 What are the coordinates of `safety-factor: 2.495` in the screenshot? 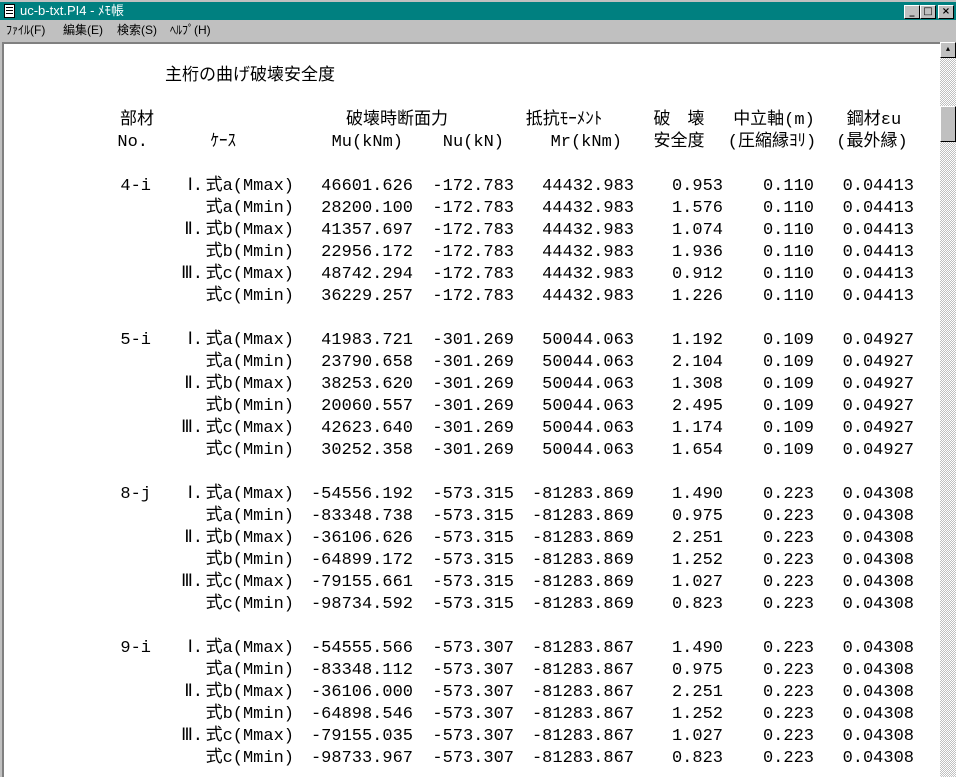 It's located at (697, 406).